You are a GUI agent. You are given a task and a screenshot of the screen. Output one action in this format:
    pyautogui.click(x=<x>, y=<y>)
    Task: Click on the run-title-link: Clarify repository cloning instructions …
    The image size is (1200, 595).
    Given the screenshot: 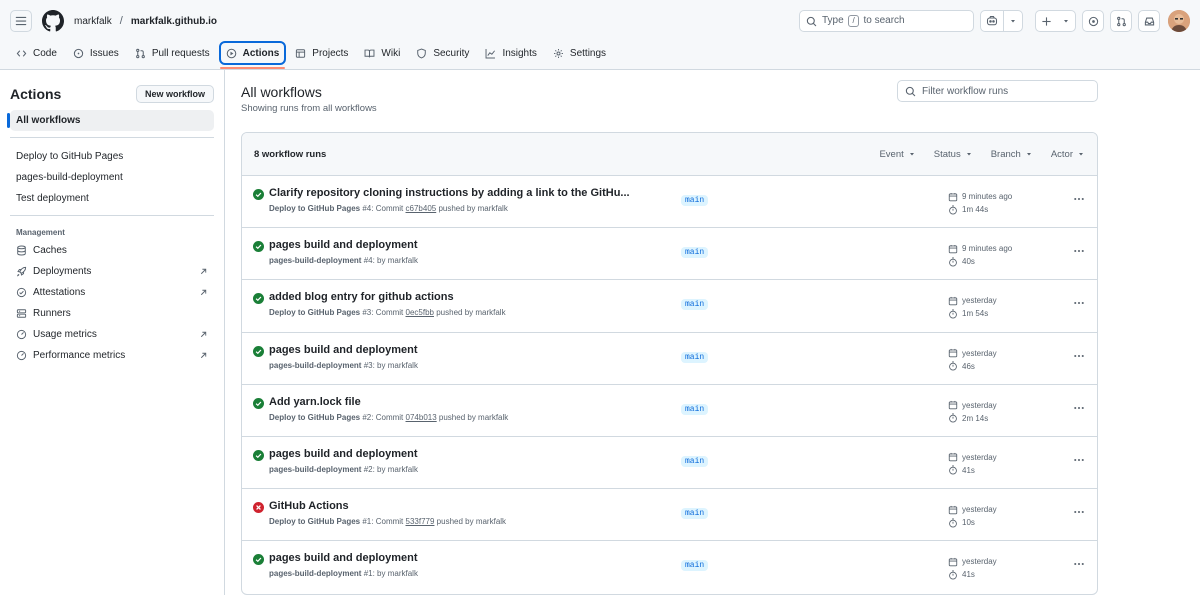 What is the action you would take?
    pyautogui.click(x=469, y=193)
    